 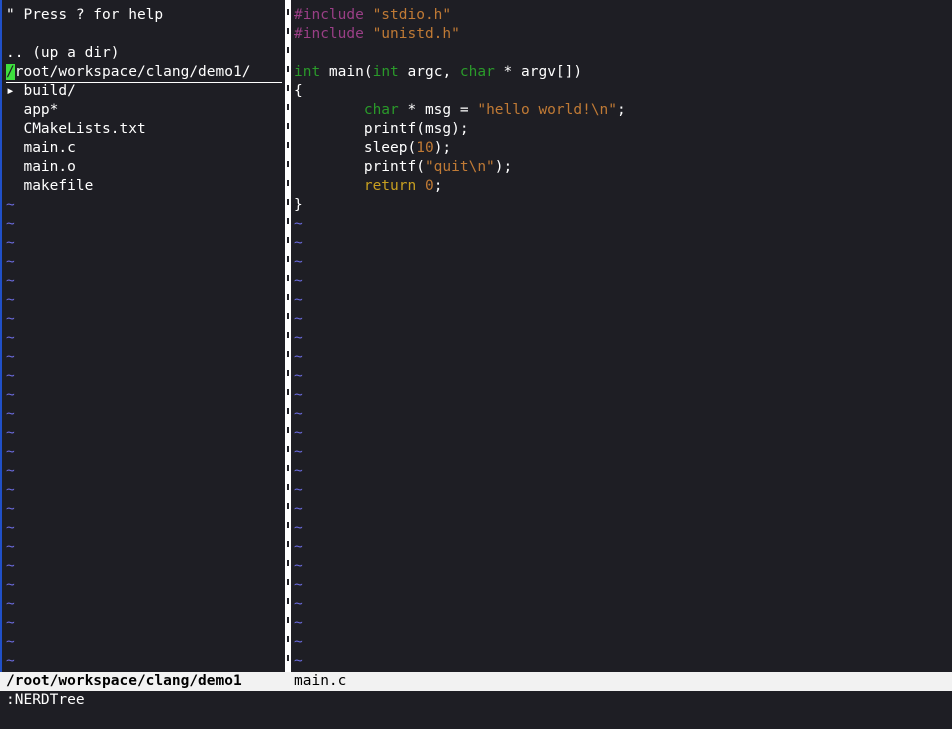 I want to click on code-line: sleep(10);, so click(x=372, y=148).